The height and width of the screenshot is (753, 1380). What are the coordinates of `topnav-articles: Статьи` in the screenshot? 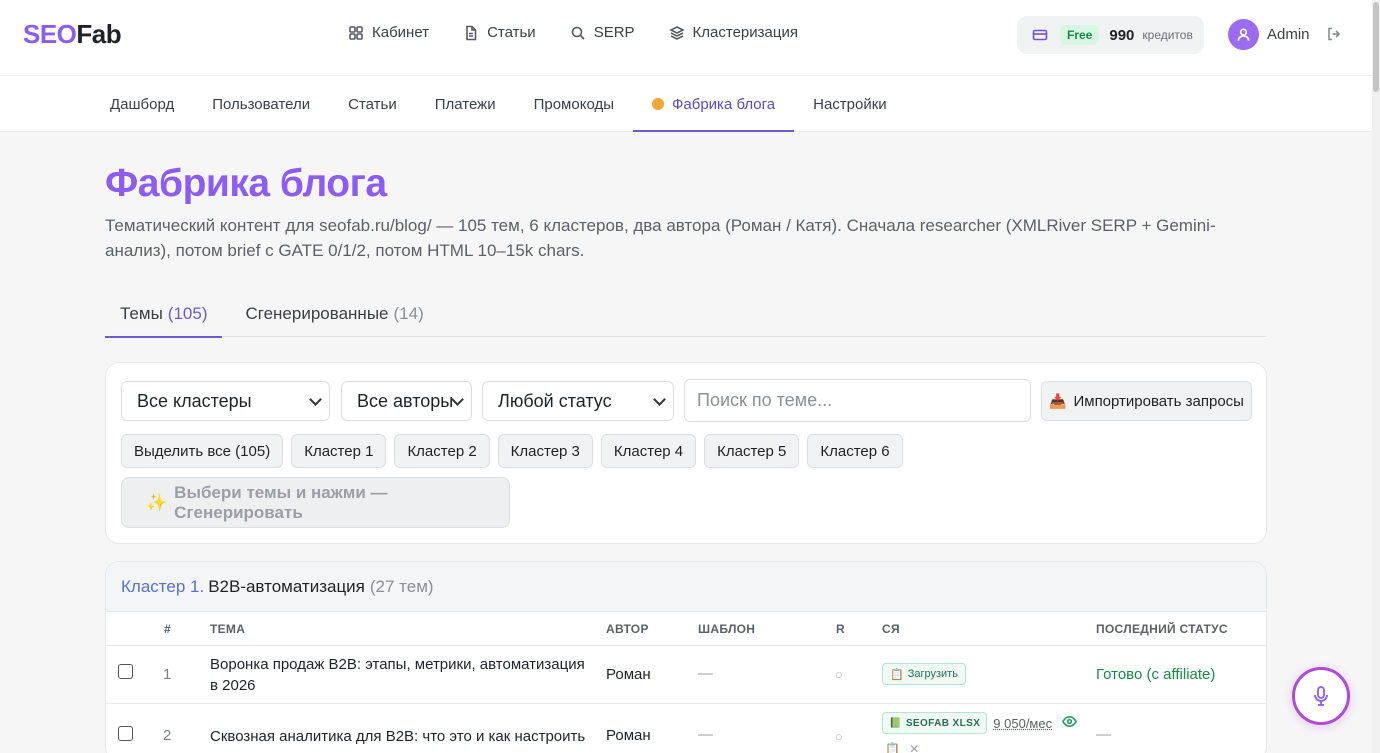 It's located at (499, 32).